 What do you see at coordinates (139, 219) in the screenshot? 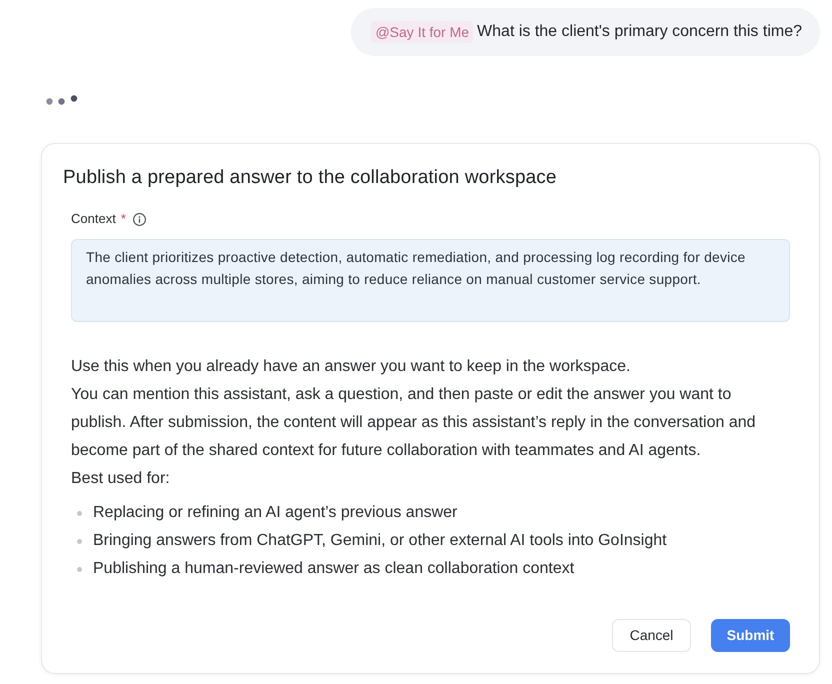
I see `info-icon` at bounding box center [139, 219].